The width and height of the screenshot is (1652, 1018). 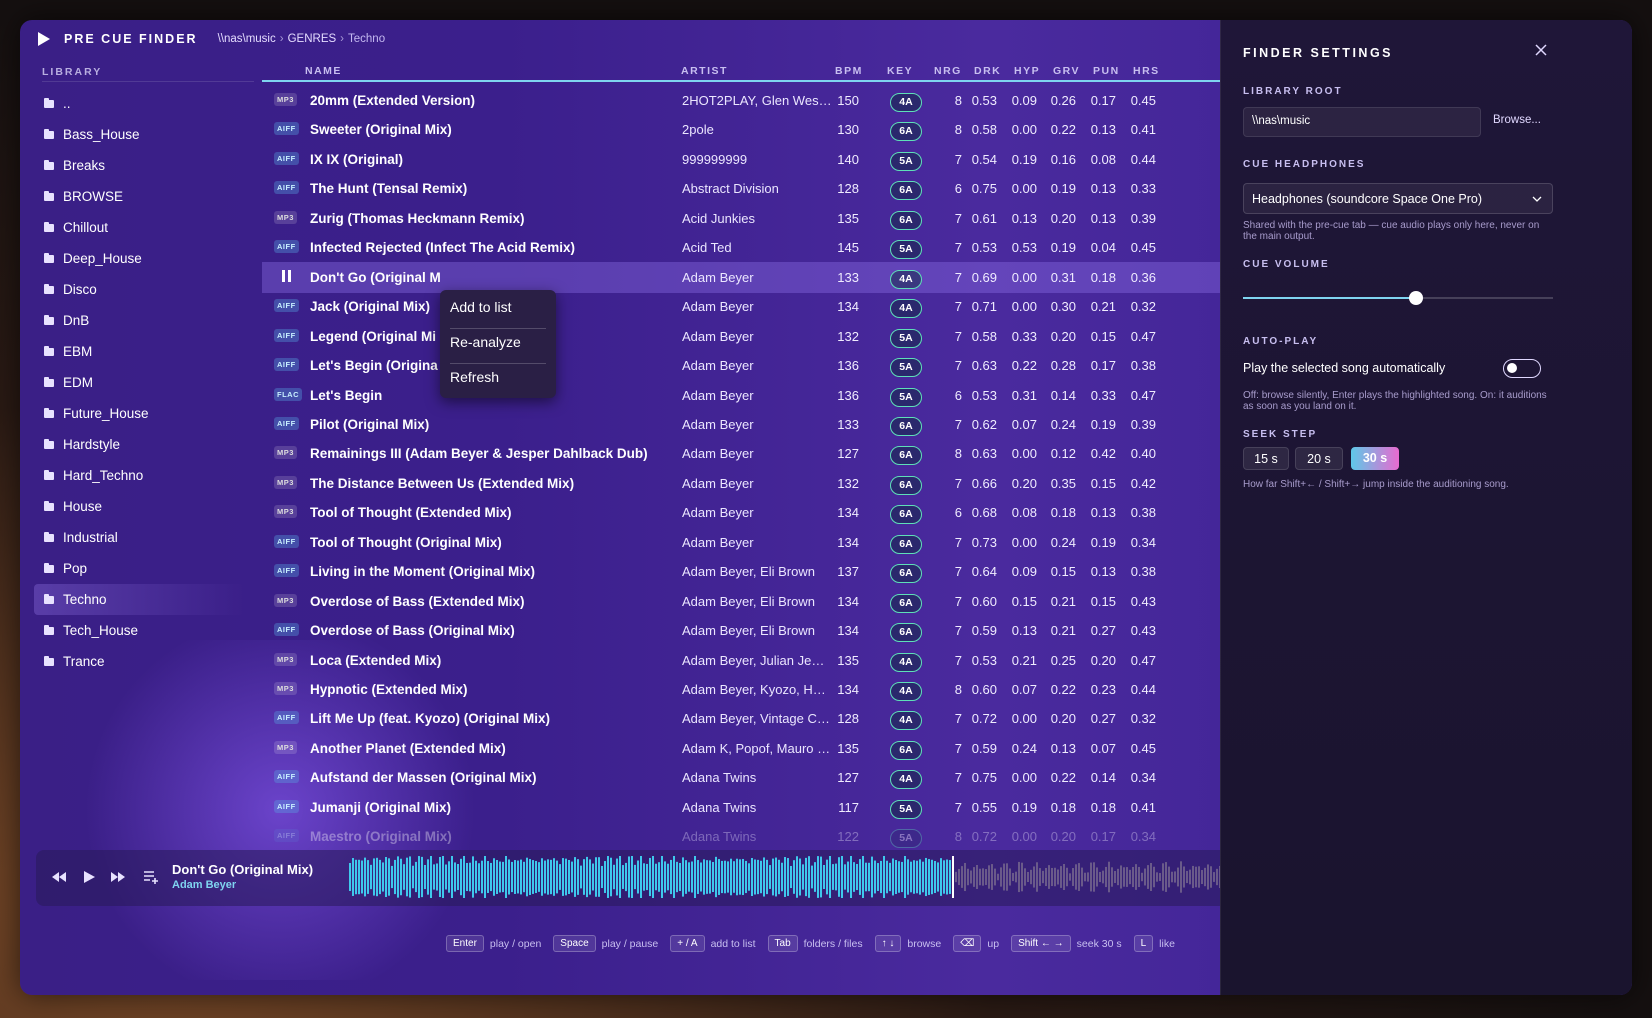 What do you see at coordinates (1027, 71) in the screenshot?
I see `column-header-hyp: HYP` at bounding box center [1027, 71].